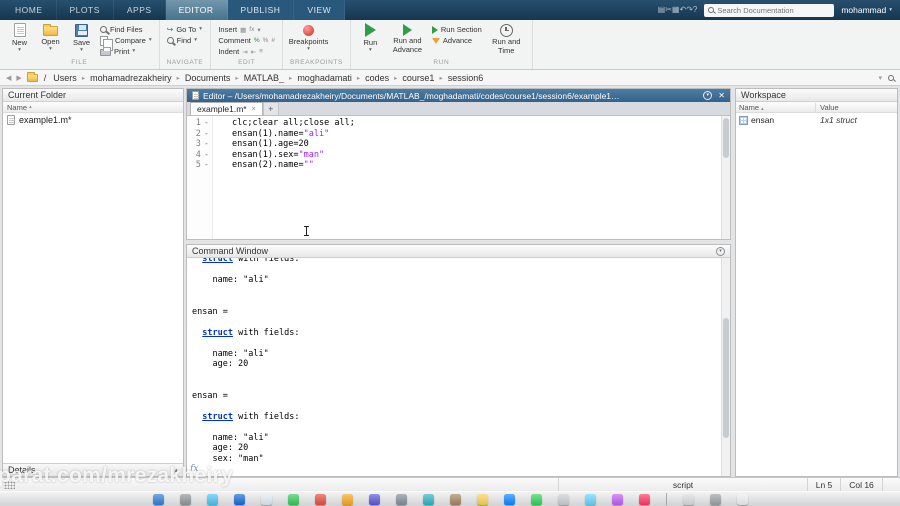 The image size is (900, 506). I want to click on breadcrumb-item: Documents, so click(208, 78).